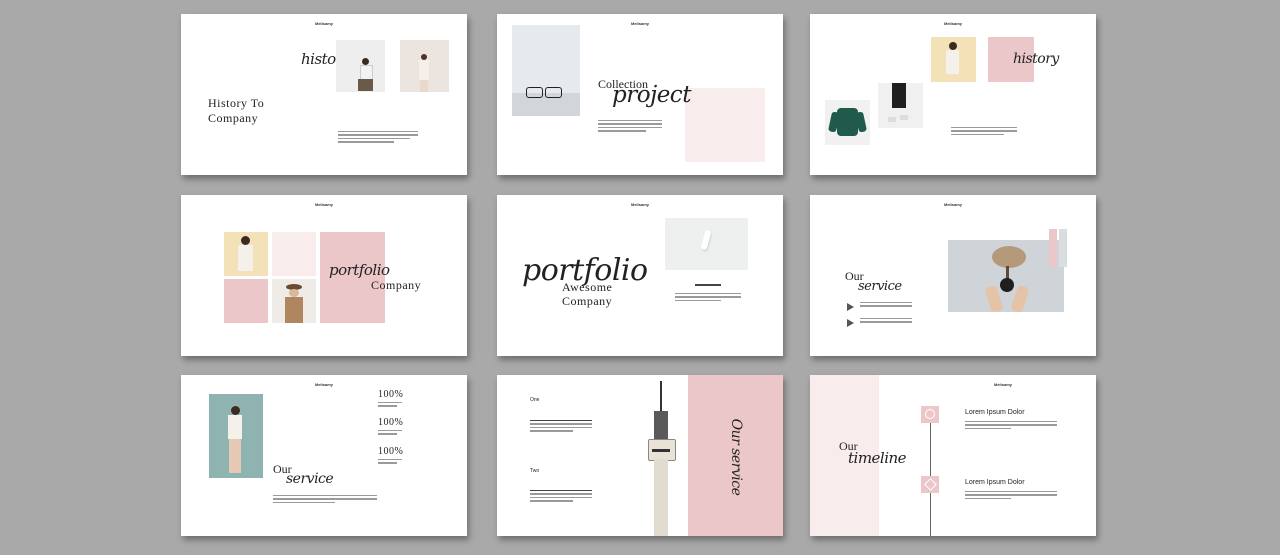 The image size is (1280, 555). I want to click on slide-history-gallery: Melisamy history, so click(953, 94).